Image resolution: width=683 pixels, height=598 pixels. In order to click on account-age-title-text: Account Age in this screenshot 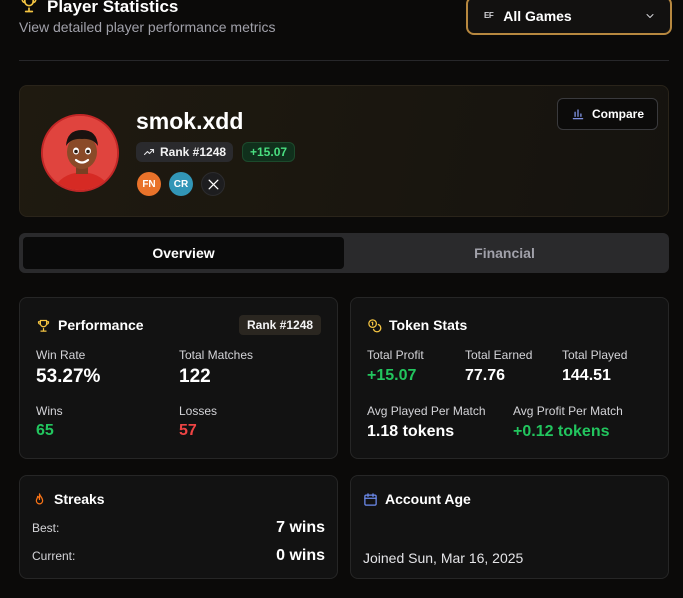, I will do `click(428, 499)`.